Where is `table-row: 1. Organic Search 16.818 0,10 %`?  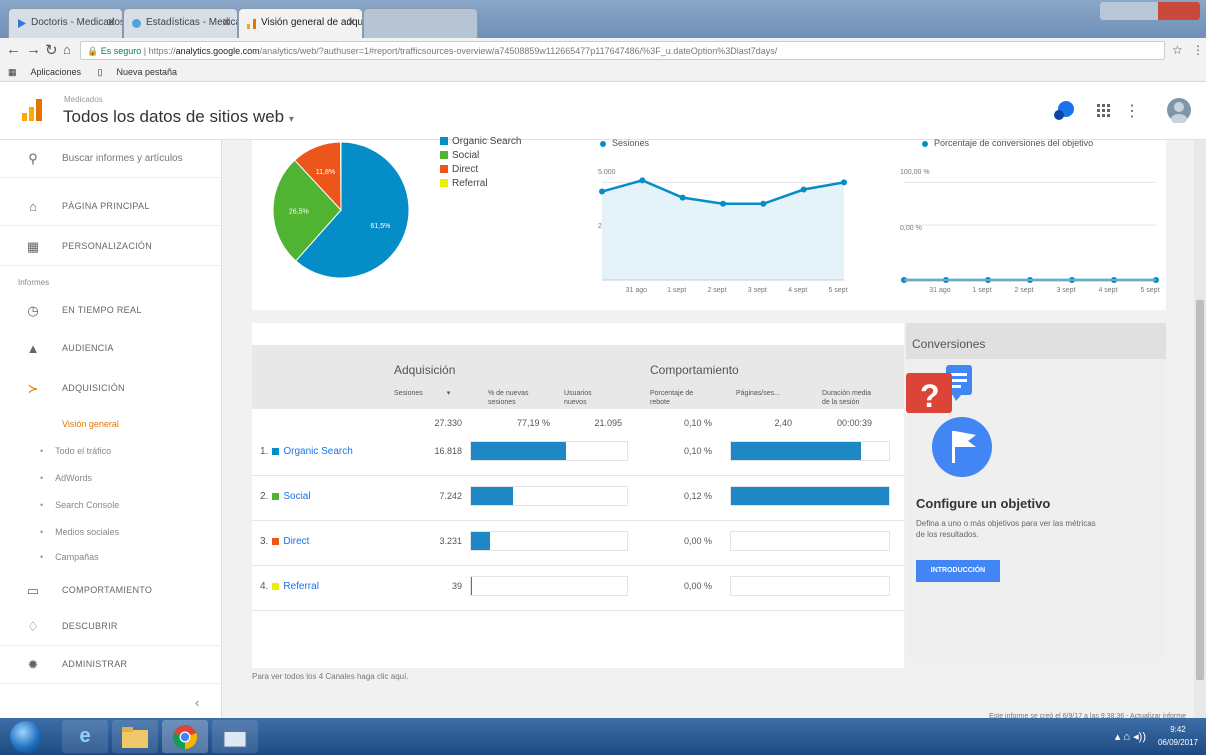
table-row: 1. Organic Search 16.818 0,10 % is located at coordinates (578, 453).